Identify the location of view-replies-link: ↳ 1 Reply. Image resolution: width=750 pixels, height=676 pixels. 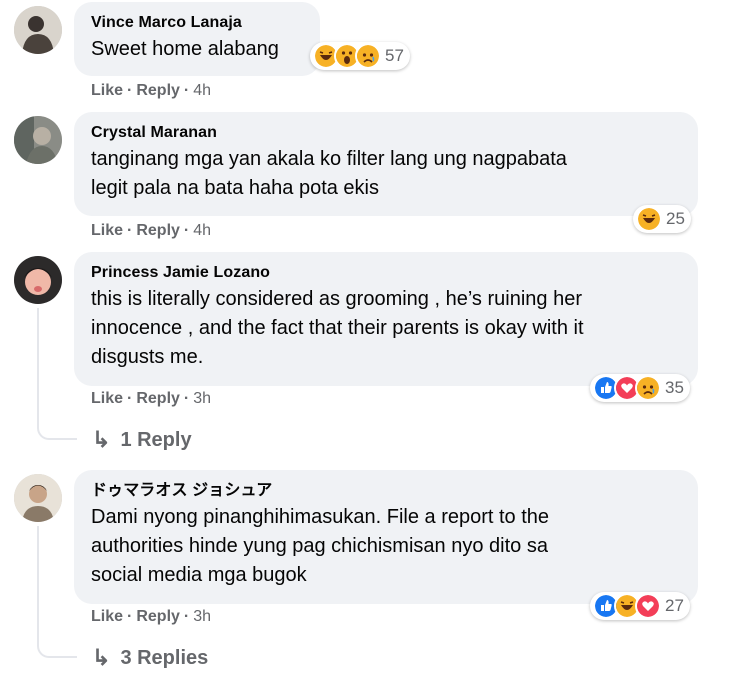
(142, 440).